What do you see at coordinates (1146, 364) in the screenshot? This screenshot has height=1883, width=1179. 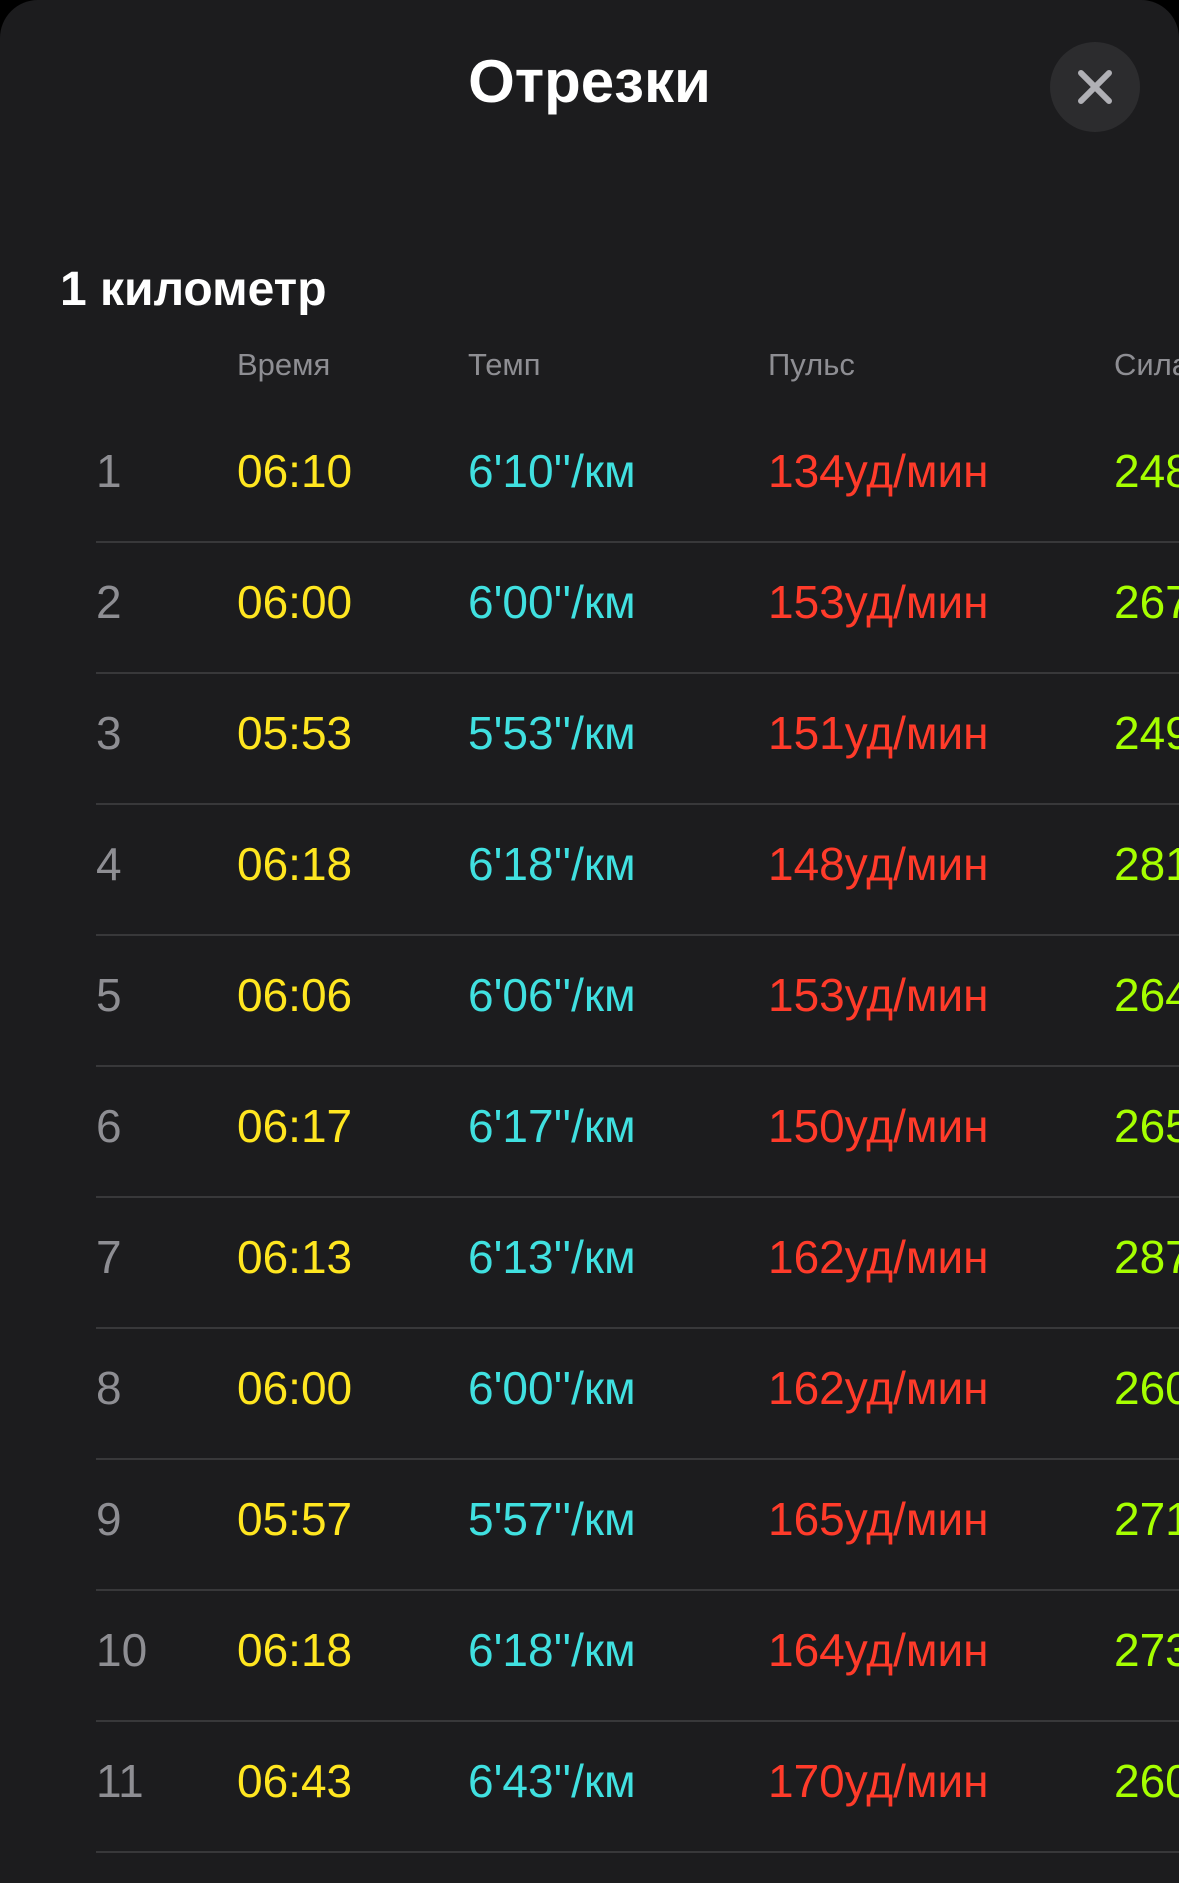 I see `column-header-power: Сила` at bounding box center [1146, 364].